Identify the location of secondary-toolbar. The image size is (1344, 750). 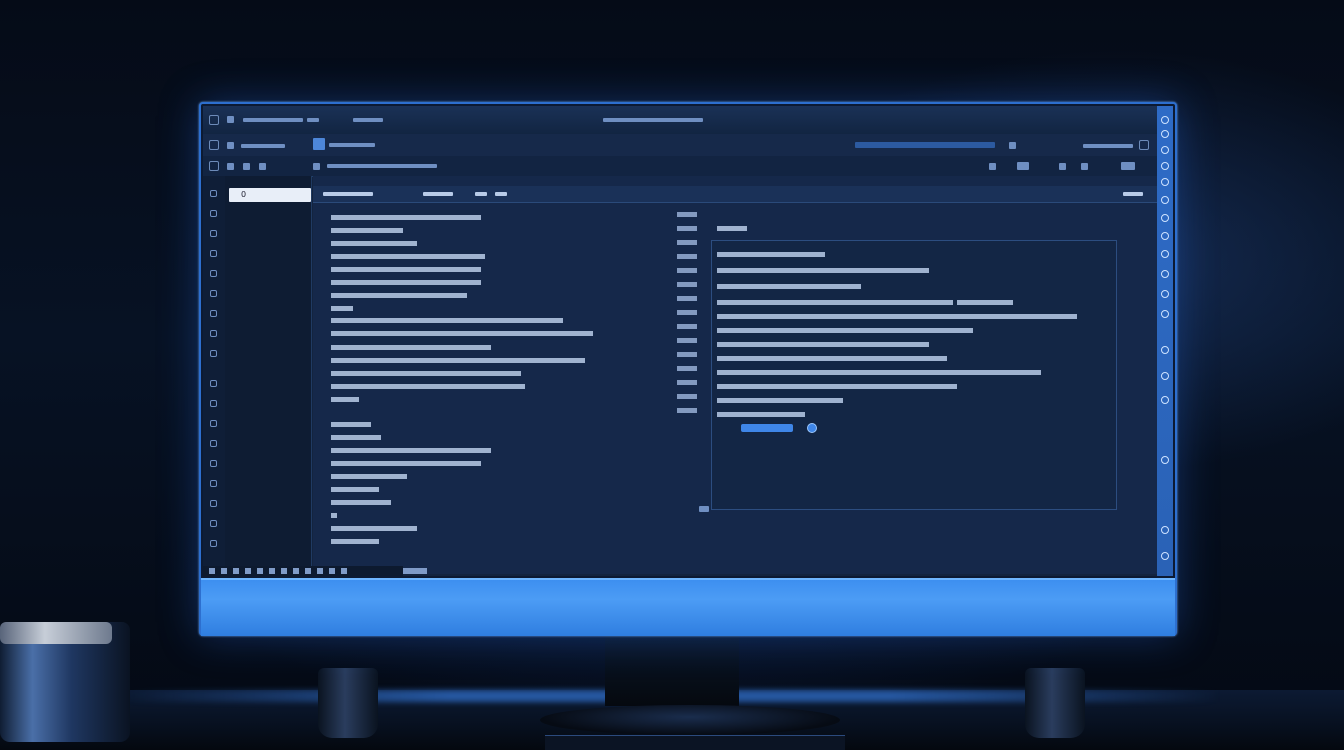
(688, 166).